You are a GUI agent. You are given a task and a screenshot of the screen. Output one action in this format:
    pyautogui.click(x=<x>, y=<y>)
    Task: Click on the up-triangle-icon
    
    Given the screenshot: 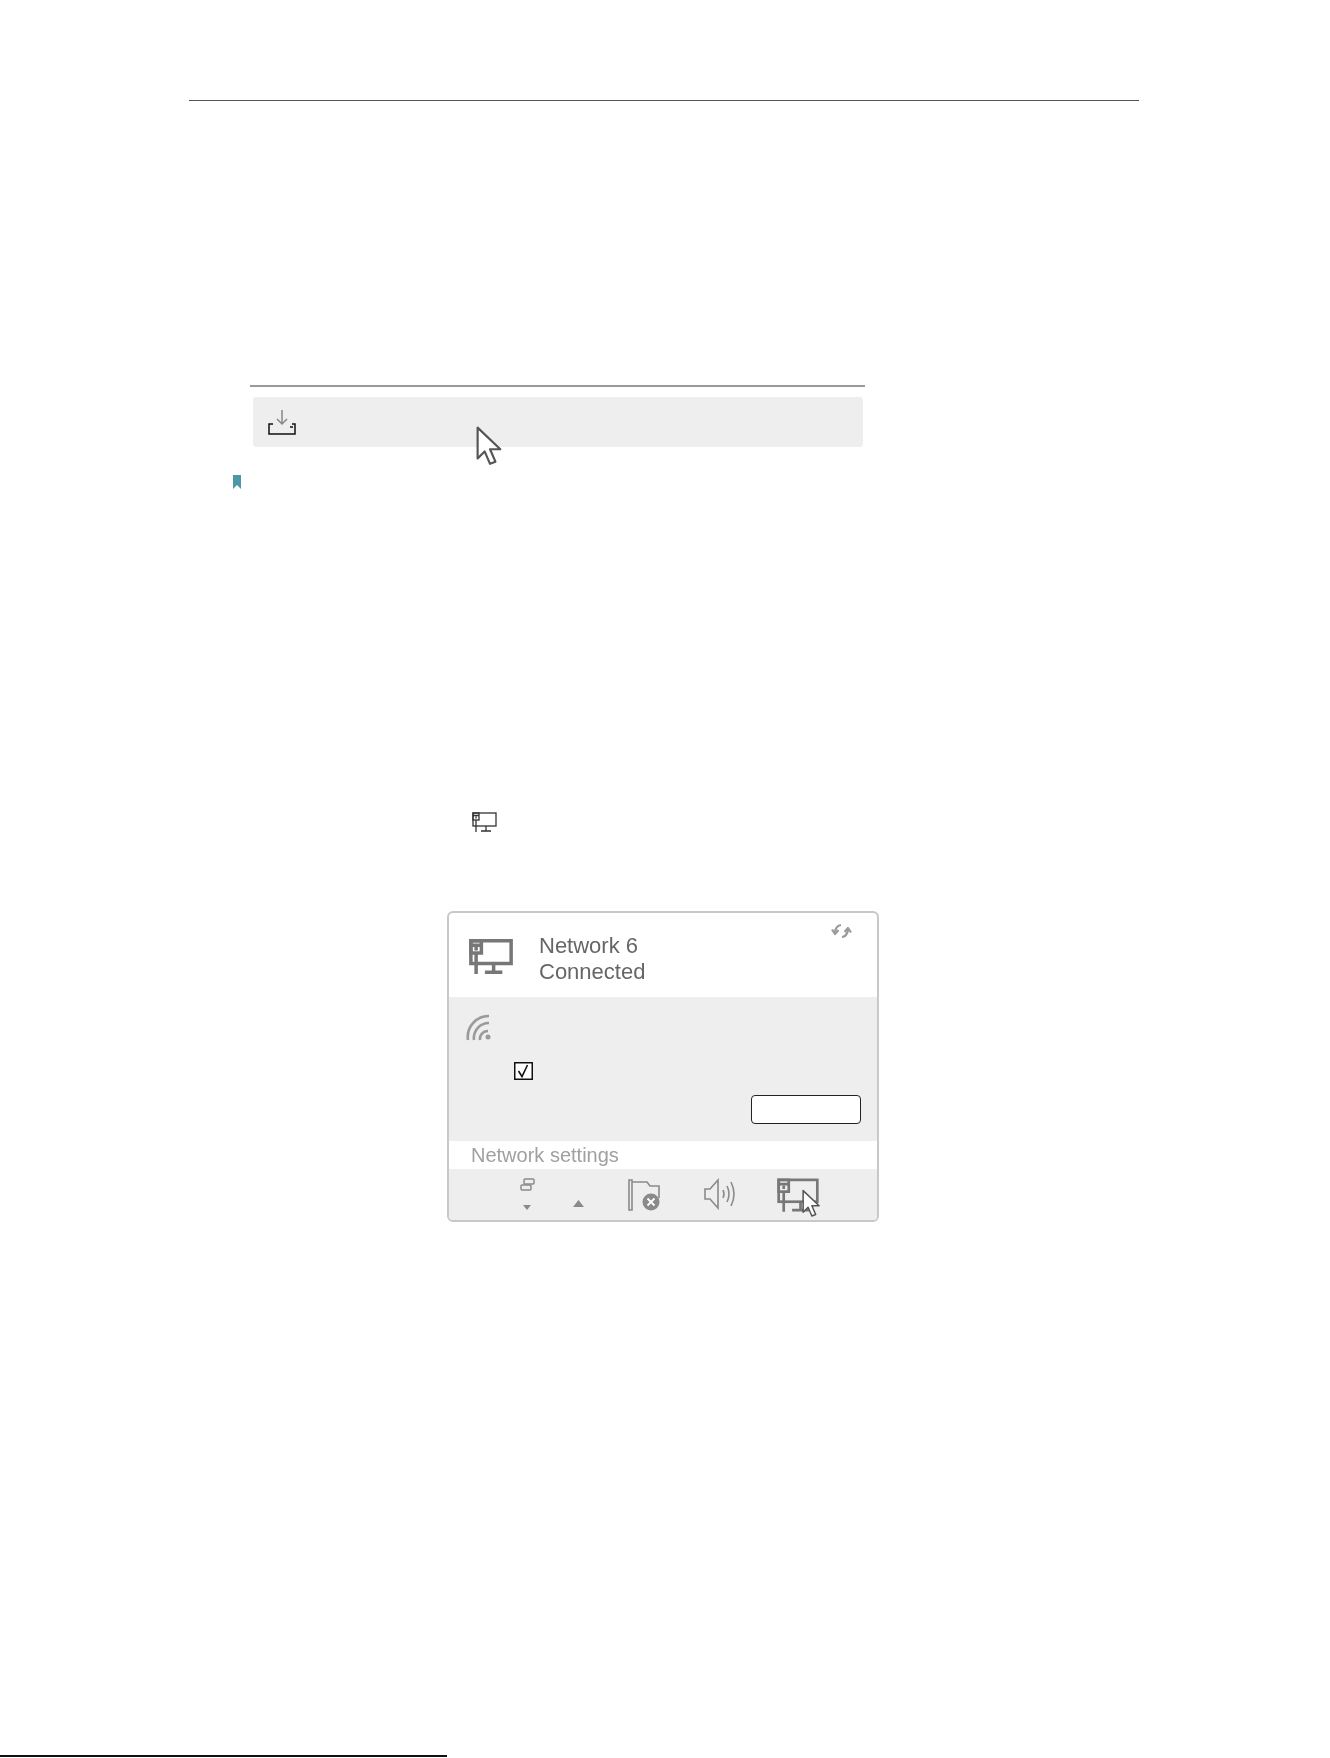 What is the action you would take?
    pyautogui.click(x=578, y=1203)
    